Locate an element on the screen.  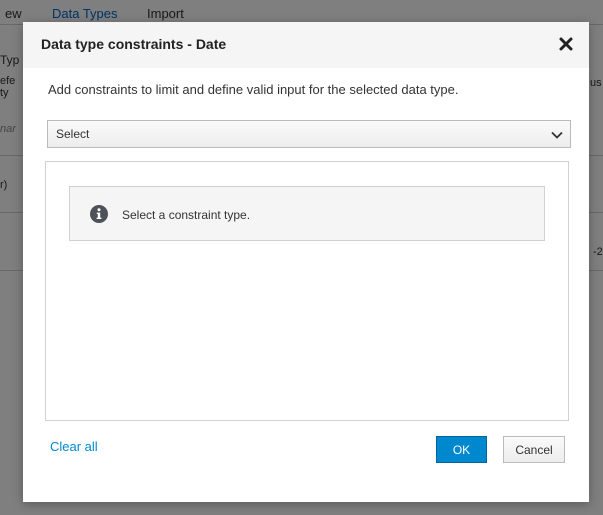
close-icon is located at coordinates (566, 44).